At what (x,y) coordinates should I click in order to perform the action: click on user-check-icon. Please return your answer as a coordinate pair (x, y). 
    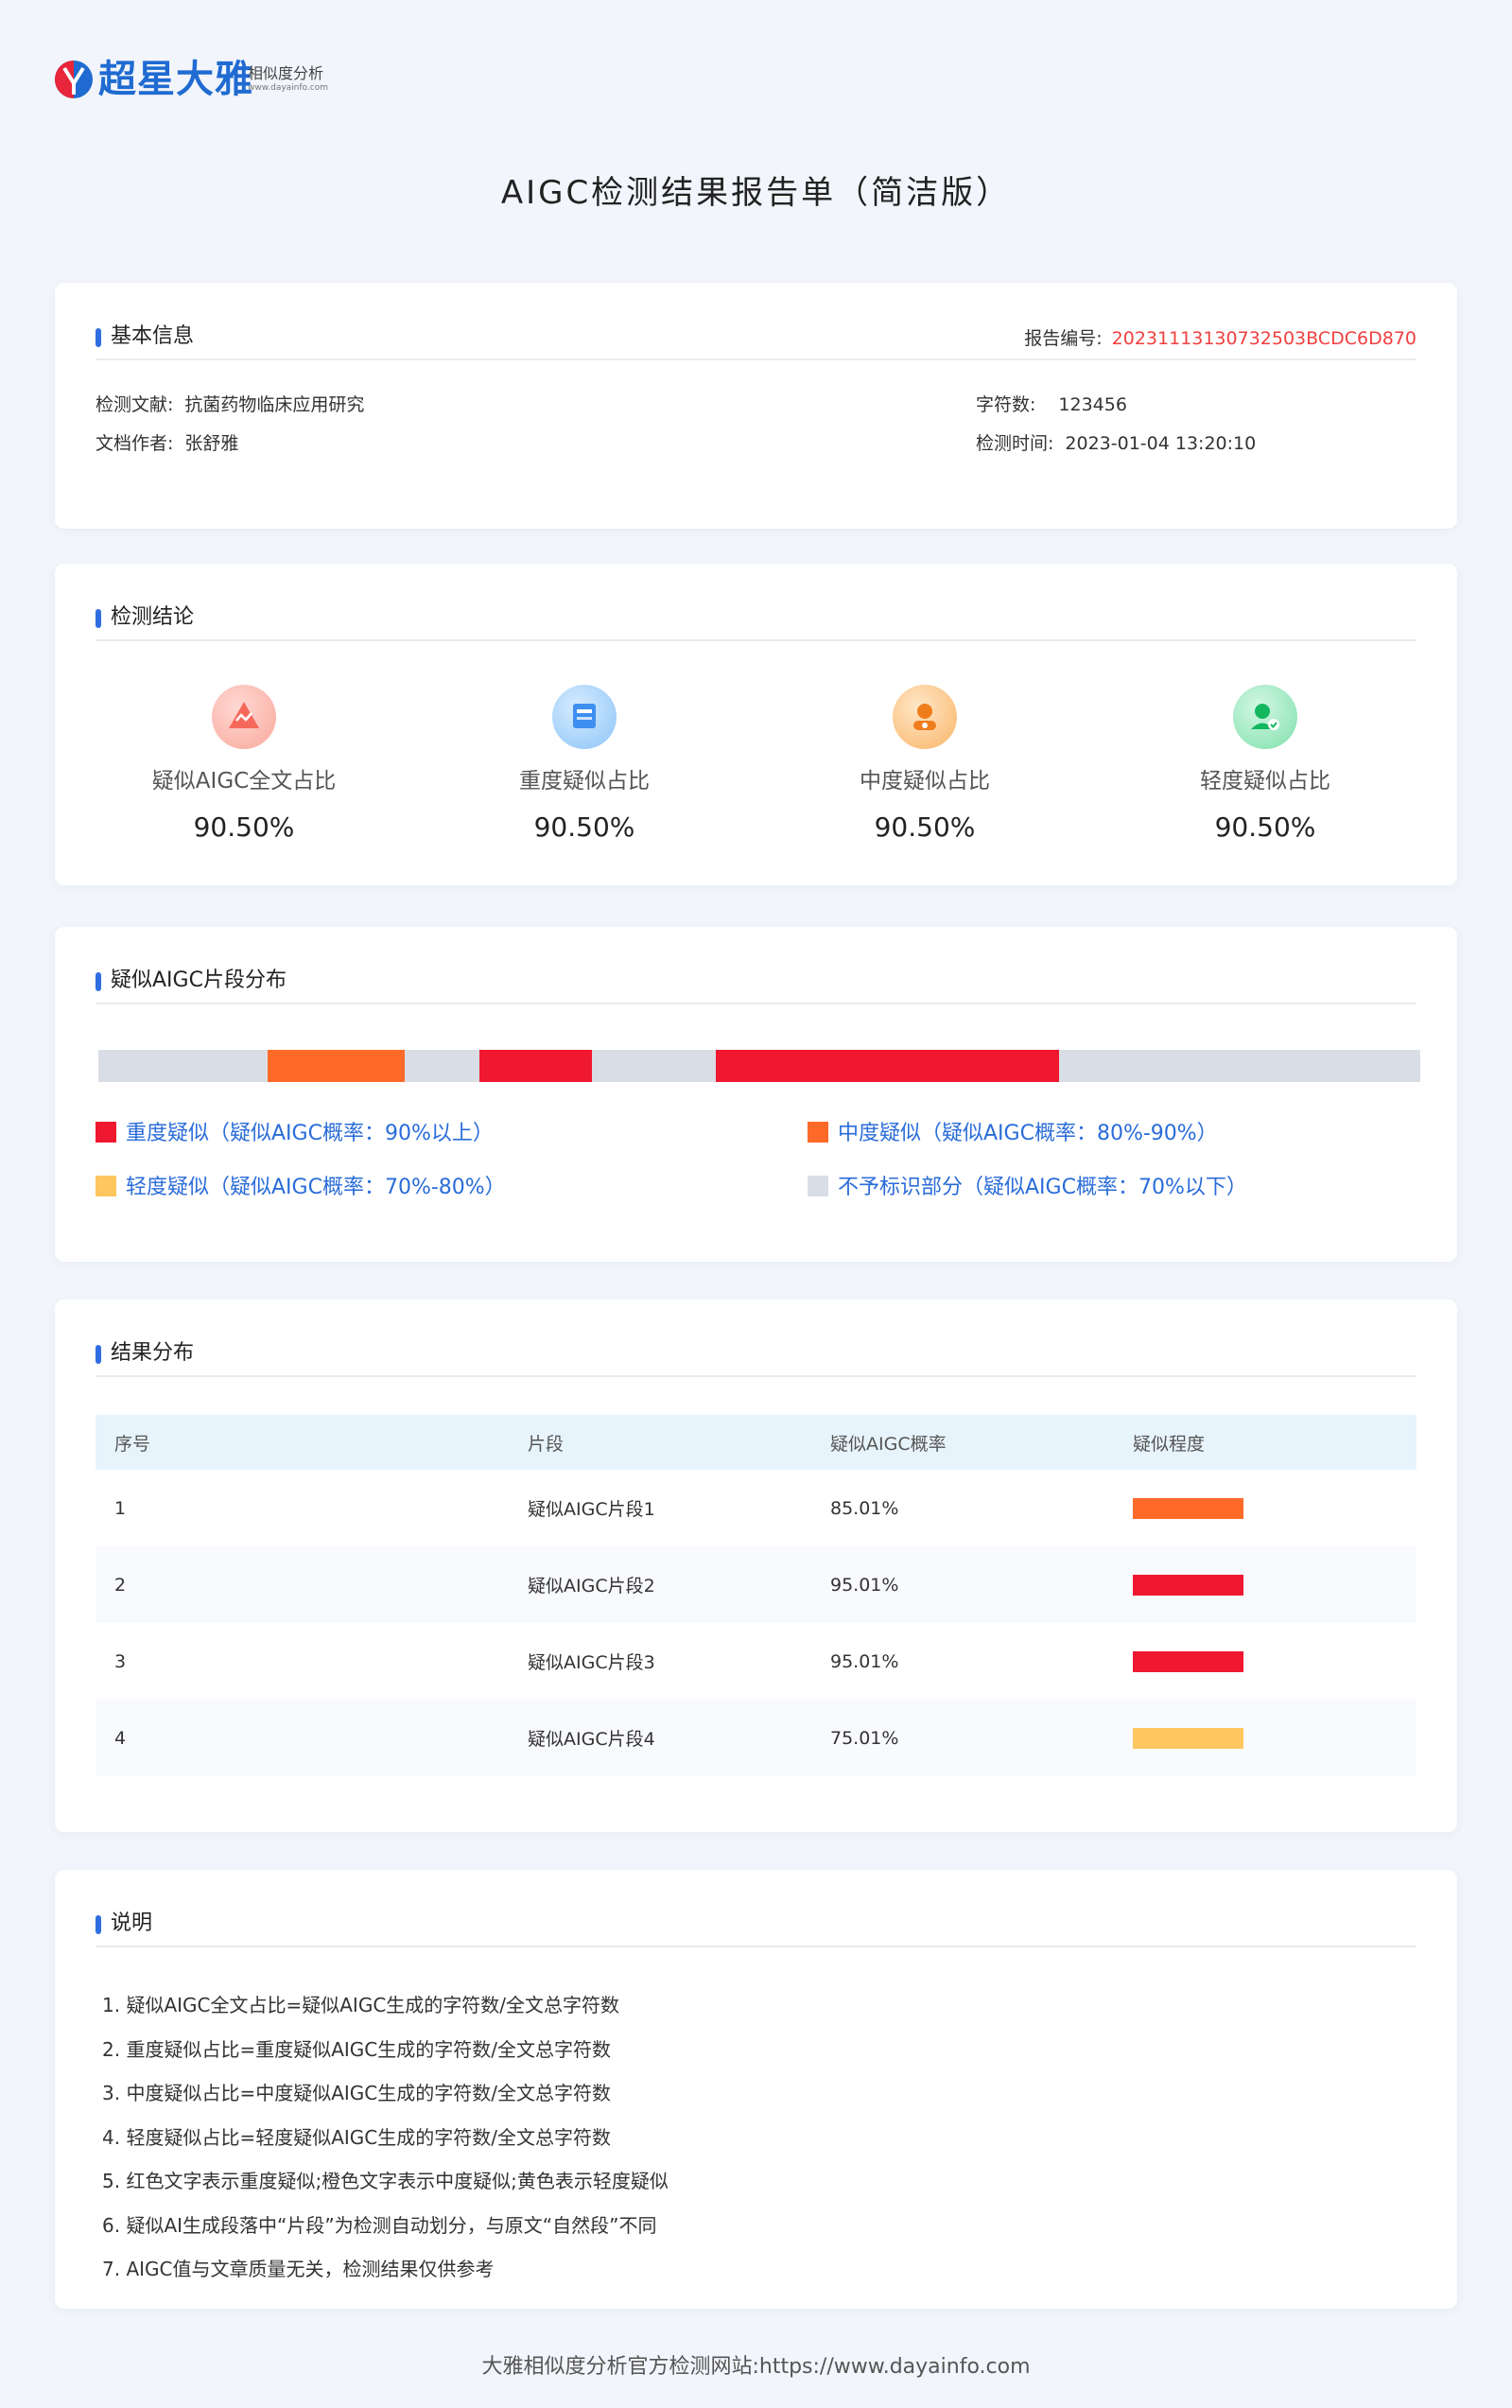
    Looking at the image, I should click on (1265, 717).